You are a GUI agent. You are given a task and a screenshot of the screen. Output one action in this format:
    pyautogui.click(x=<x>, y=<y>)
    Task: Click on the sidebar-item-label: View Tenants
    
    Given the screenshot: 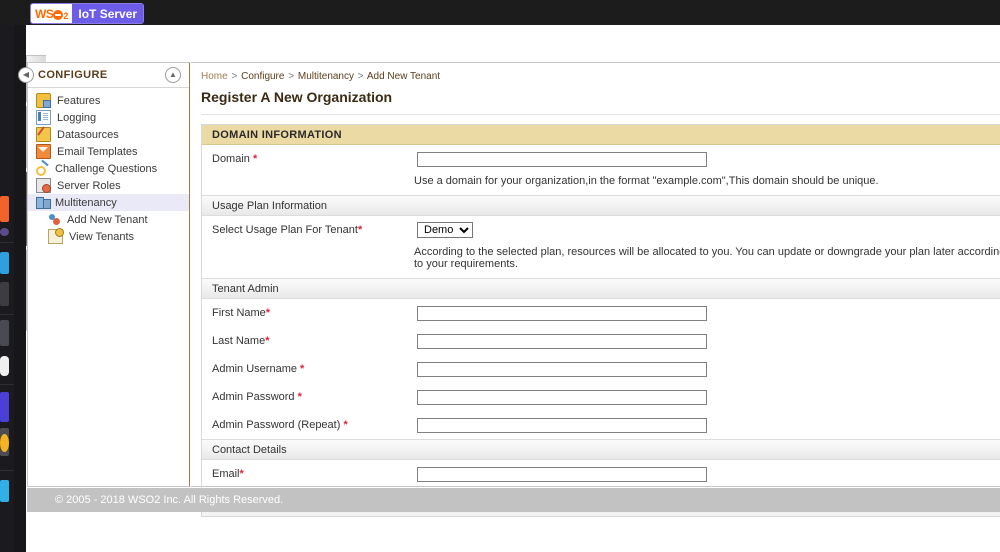 What is the action you would take?
    pyautogui.click(x=102, y=236)
    